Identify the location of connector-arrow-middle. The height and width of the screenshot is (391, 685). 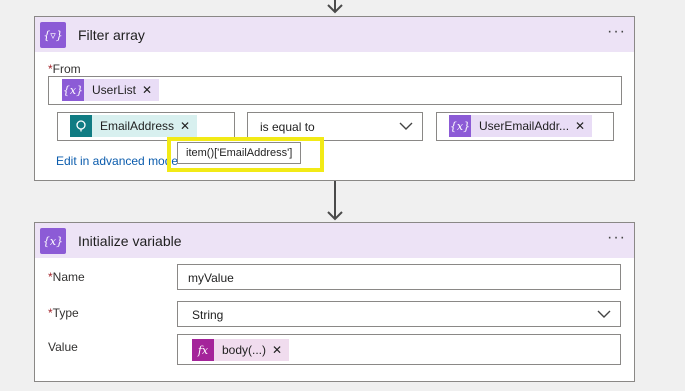
(335, 201).